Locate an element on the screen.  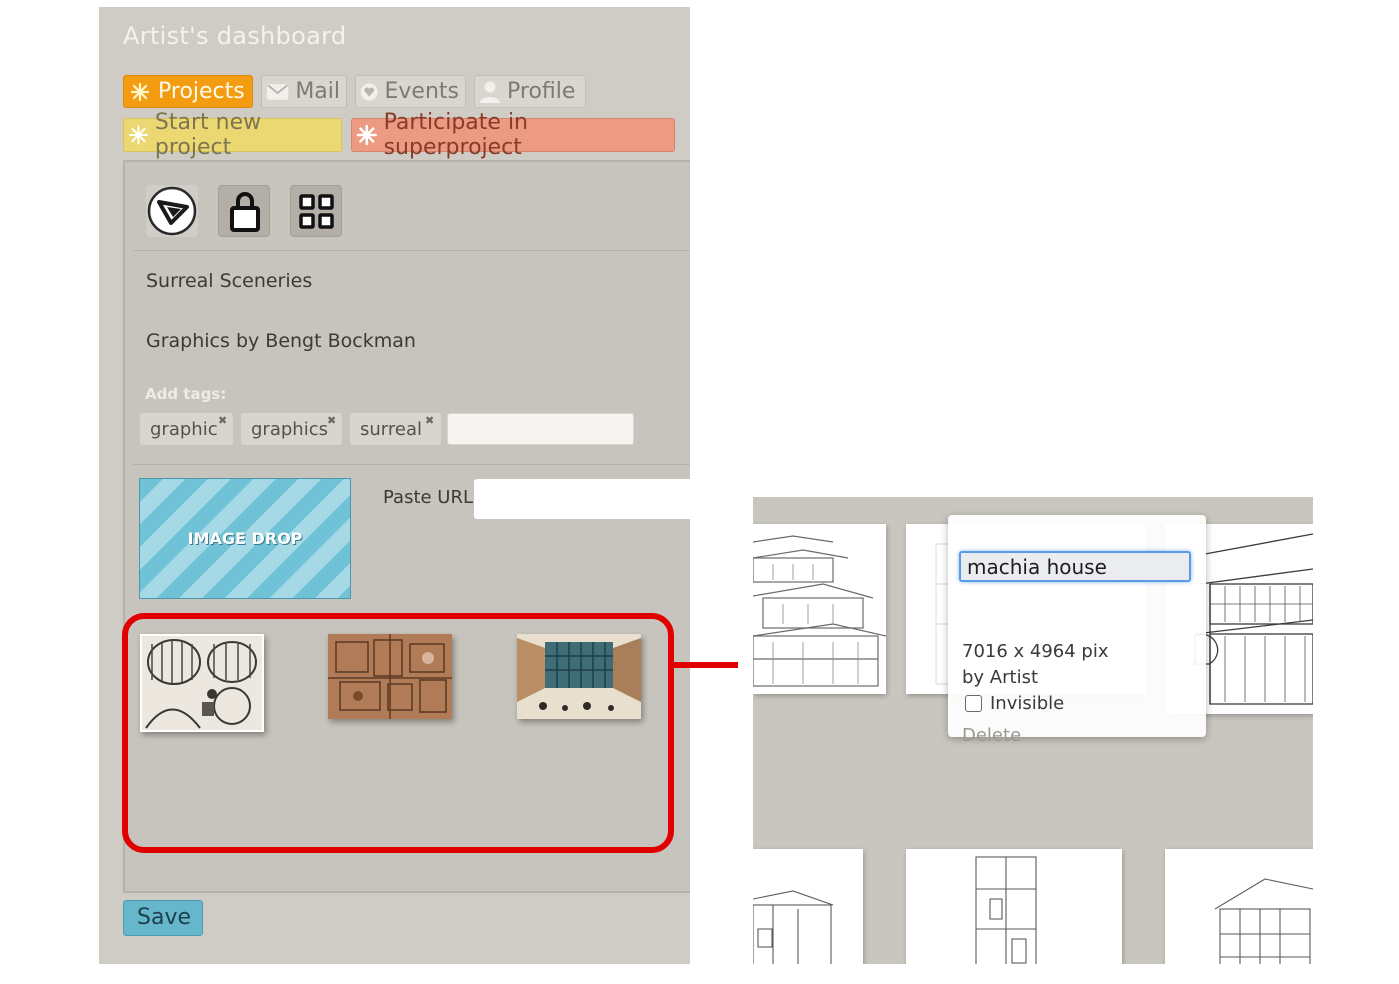
tab-projects-label: Projects is located at coordinates (201, 91).